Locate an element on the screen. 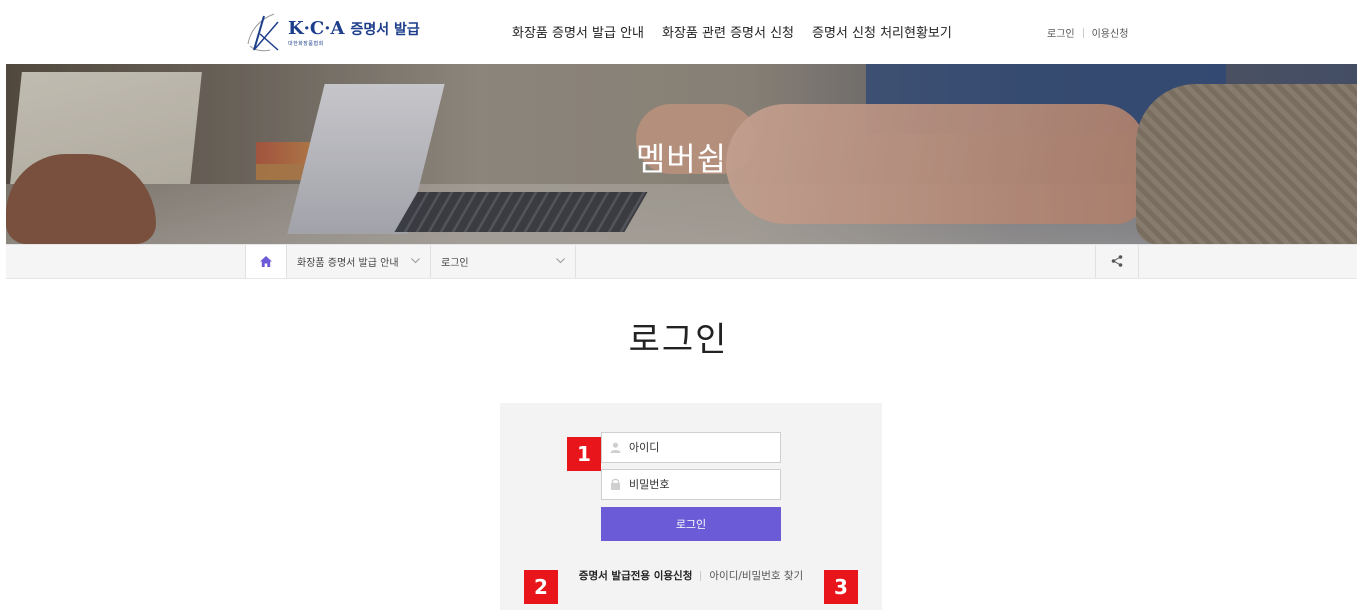 This screenshot has height=610, width=1357. breadcrumb-depth2-label: 로그인 is located at coordinates (455, 263).